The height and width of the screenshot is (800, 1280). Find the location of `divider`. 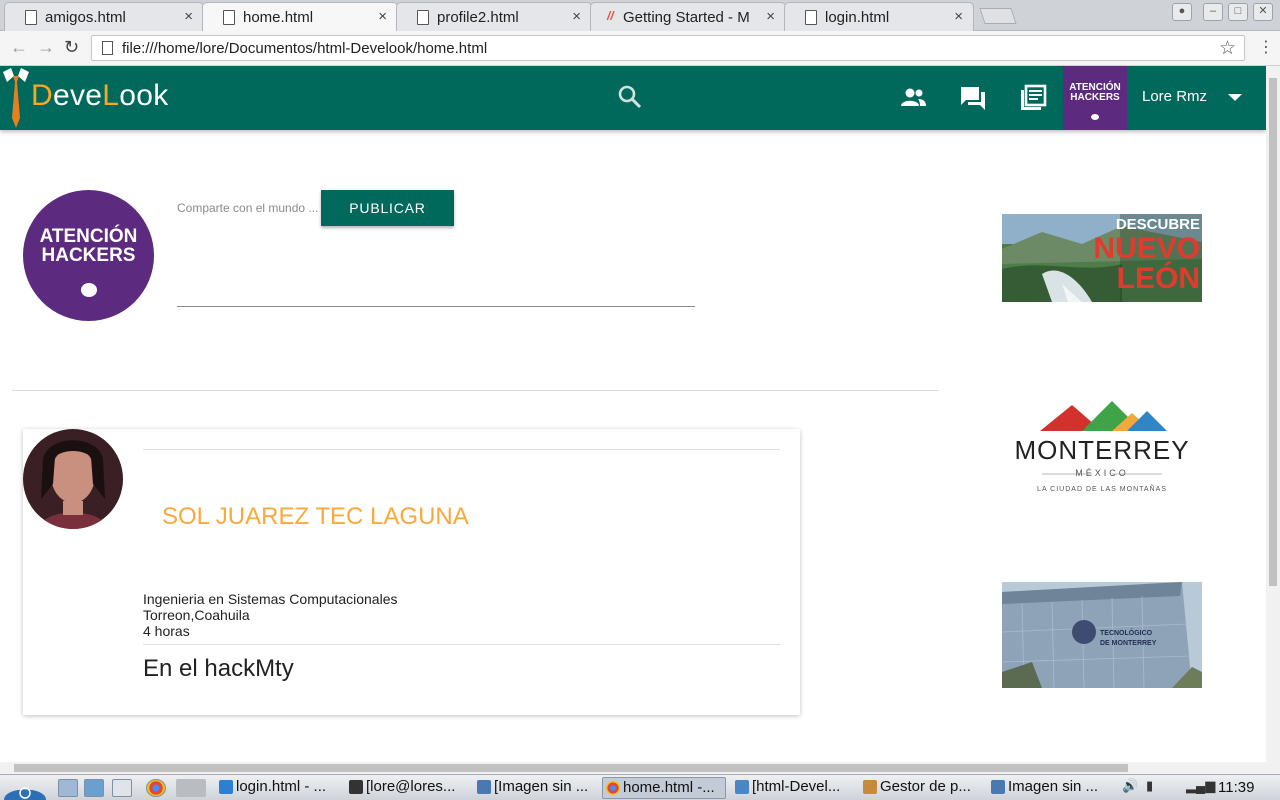

divider is located at coordinates (475, 390).